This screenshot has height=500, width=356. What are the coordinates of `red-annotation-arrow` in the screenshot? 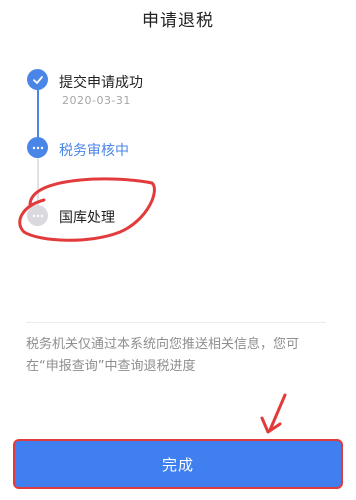 It's located at (277, 412).